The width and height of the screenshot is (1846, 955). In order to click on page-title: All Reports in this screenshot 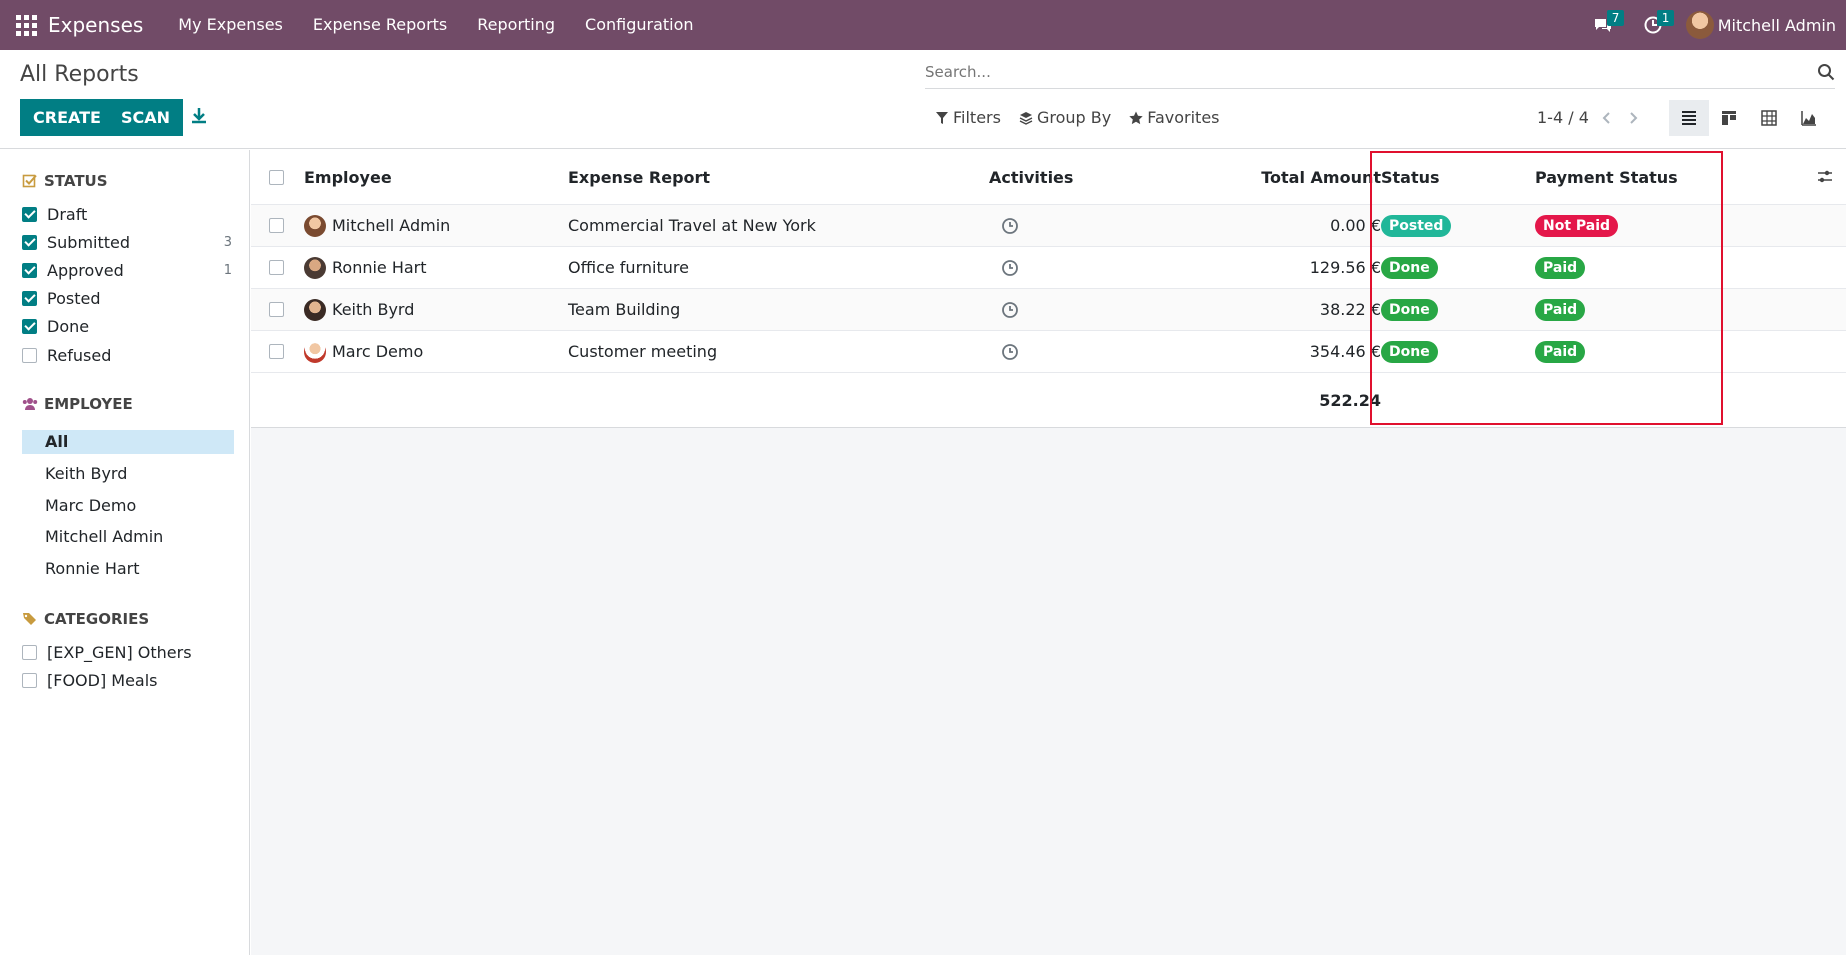, I will do `click(79, 74)`.